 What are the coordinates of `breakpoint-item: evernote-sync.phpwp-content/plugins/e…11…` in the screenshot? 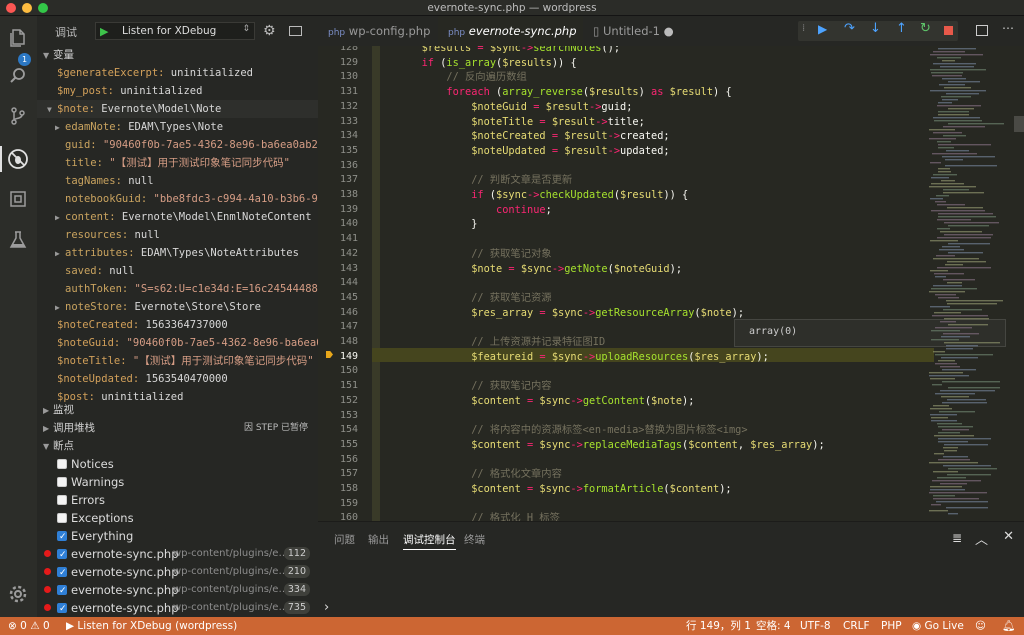 It's located at (177, 554).